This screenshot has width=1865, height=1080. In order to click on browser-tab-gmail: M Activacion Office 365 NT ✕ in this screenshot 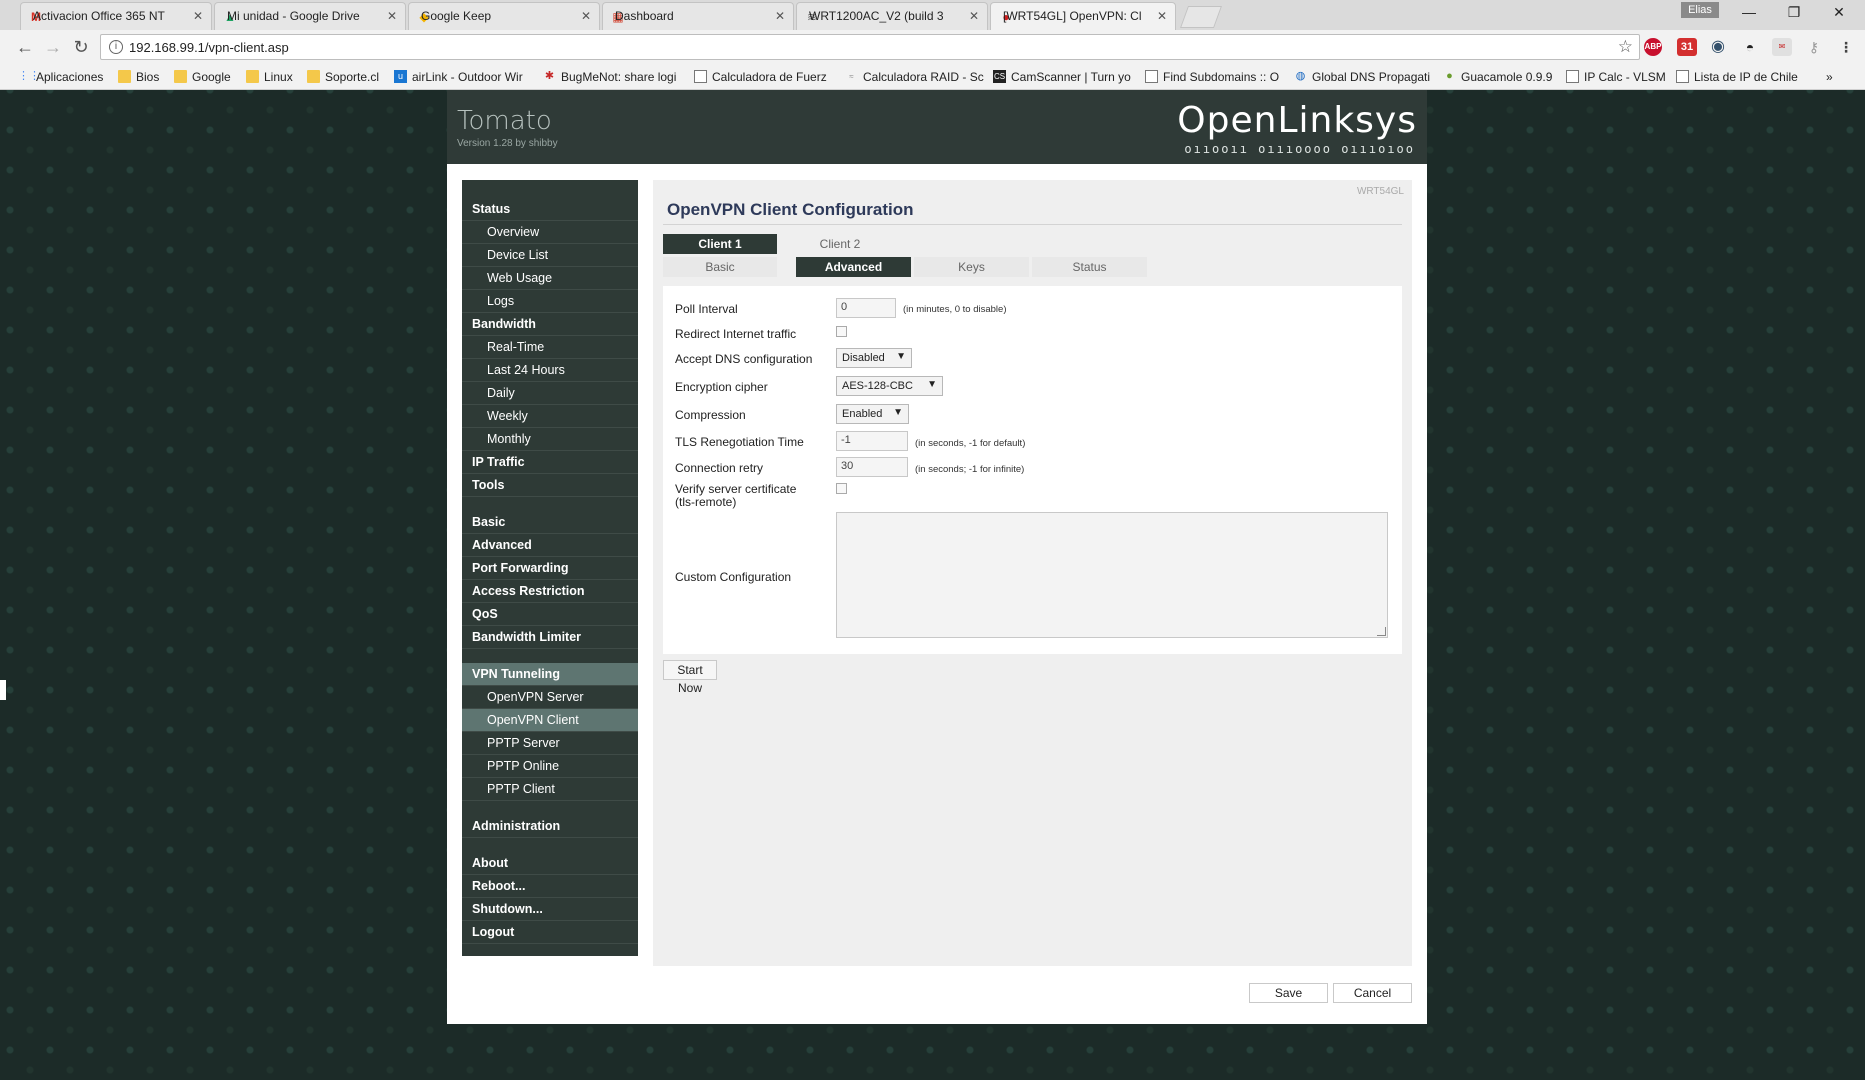, I will do `click(116, 16)`.